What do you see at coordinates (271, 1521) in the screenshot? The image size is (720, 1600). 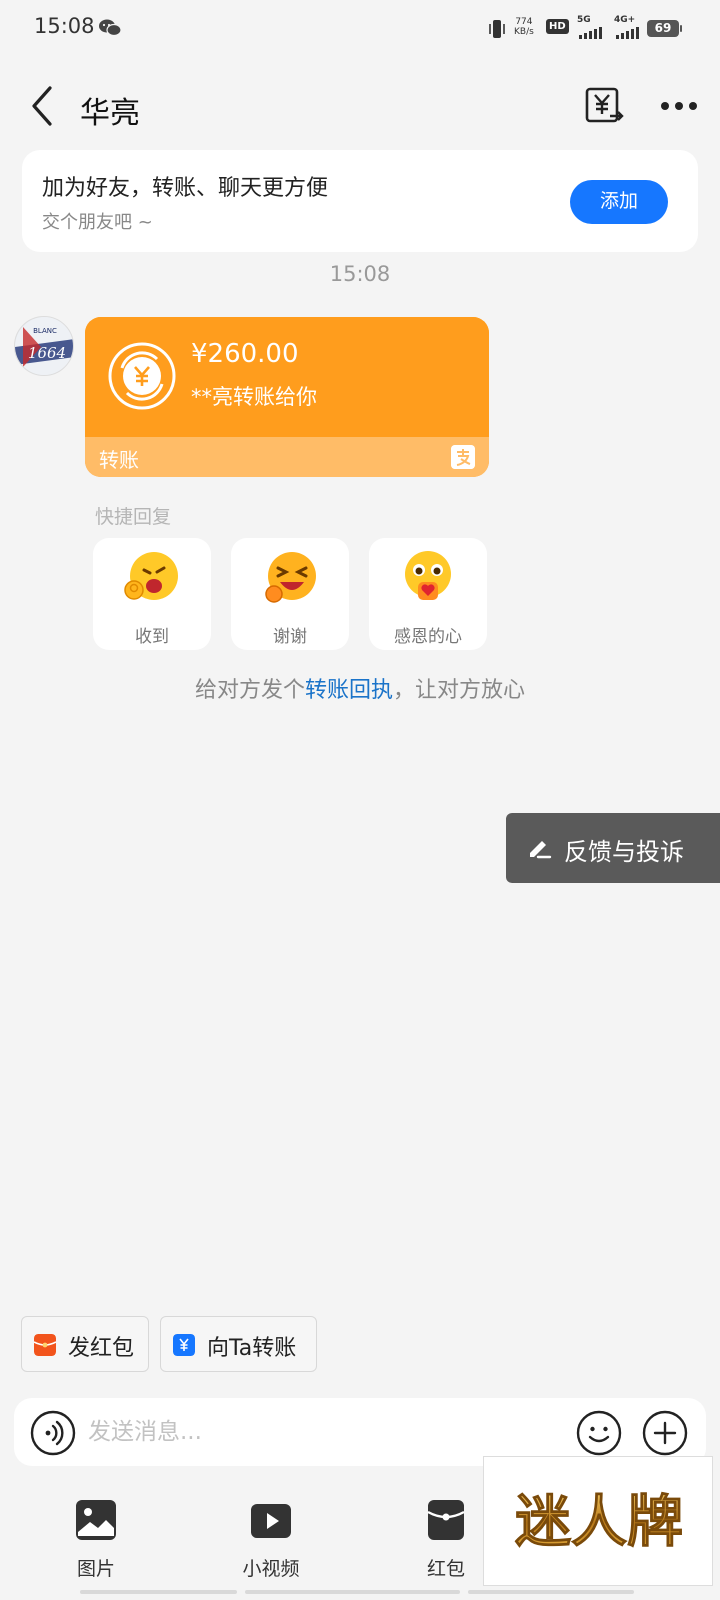 I see `video-icon` at bounding box center [271, 1521].